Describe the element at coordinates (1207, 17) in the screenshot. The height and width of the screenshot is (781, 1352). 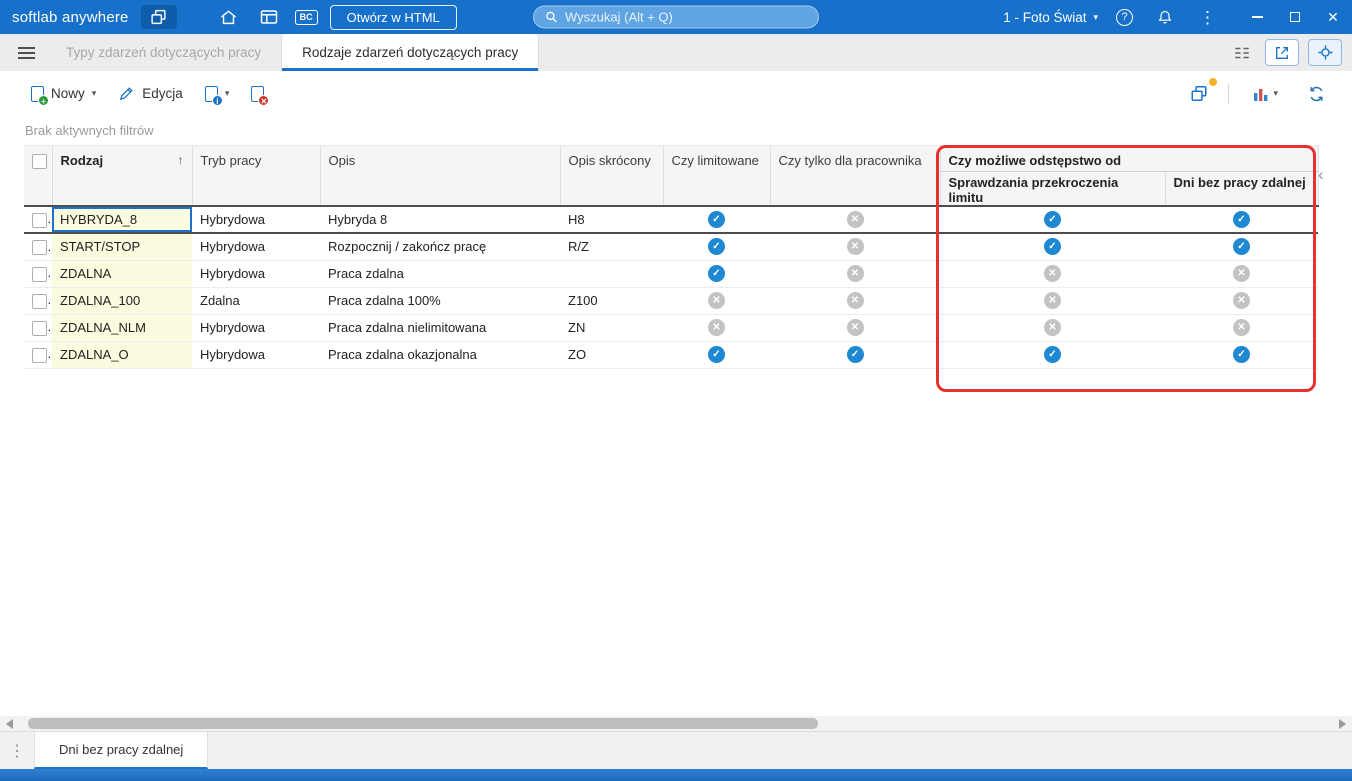
I see `more-menu-button: ⋮` at that location.